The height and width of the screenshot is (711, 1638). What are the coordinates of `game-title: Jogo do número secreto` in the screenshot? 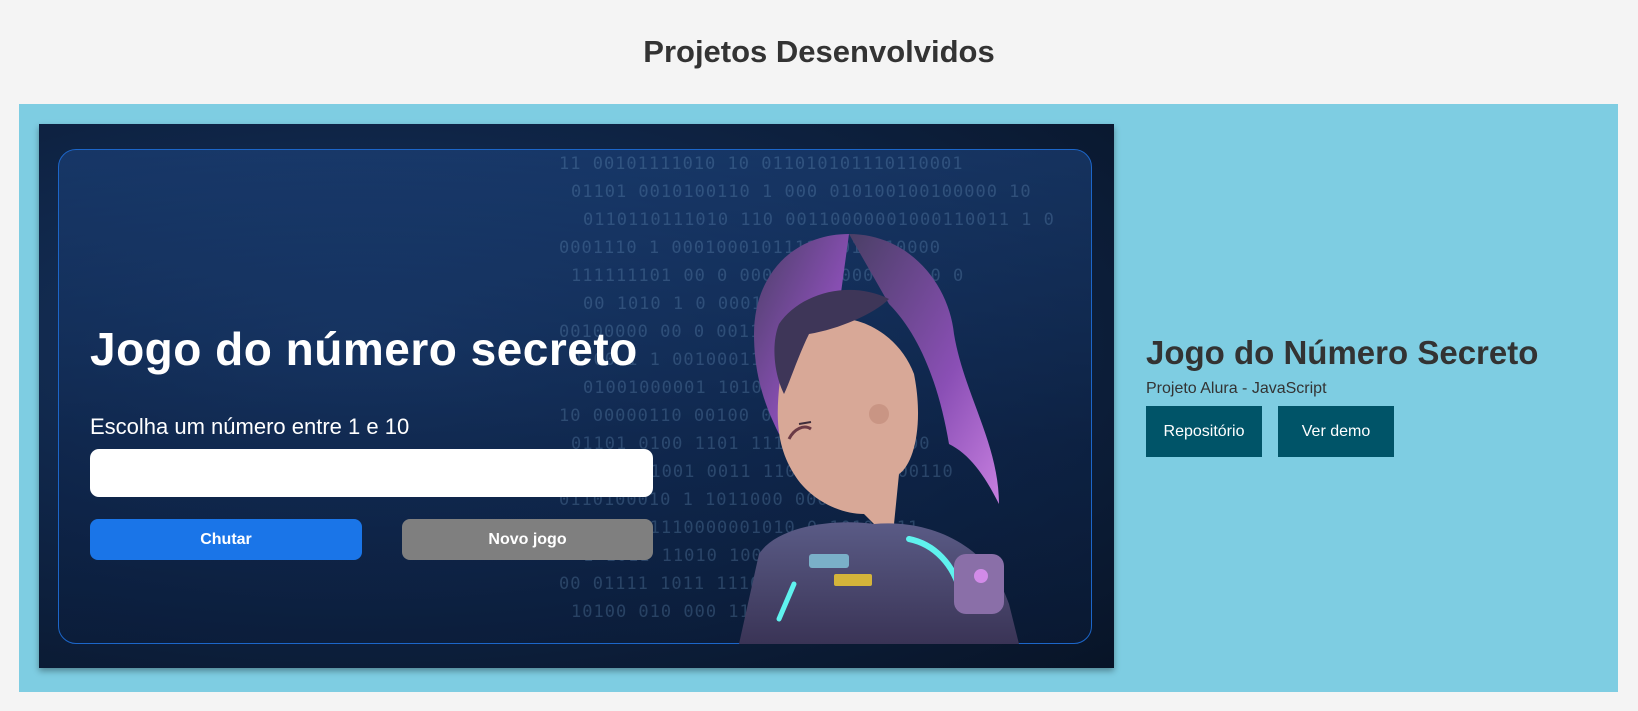 It's located at (364, 349).